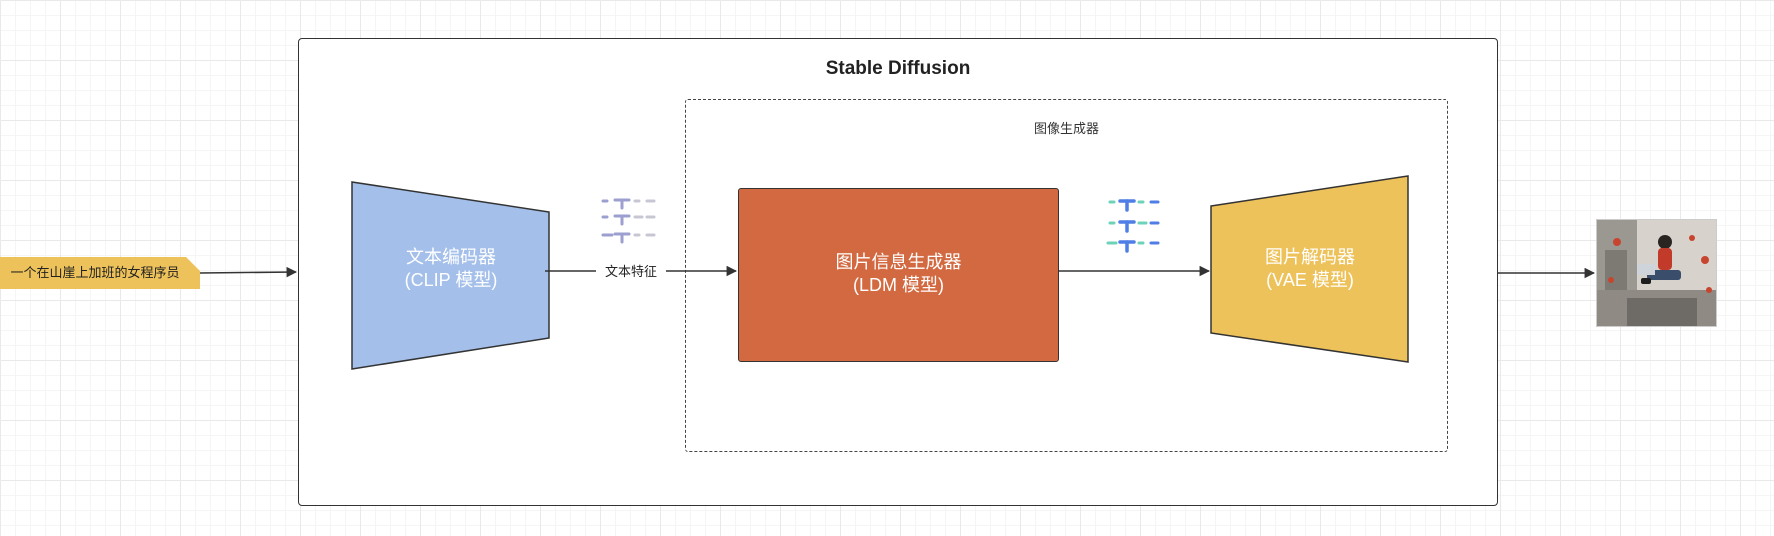  What do you see at coordinates (1133, 226) in the screenshot?
I see `latent-token-grid-icon` at bounding box center [1133, 226].